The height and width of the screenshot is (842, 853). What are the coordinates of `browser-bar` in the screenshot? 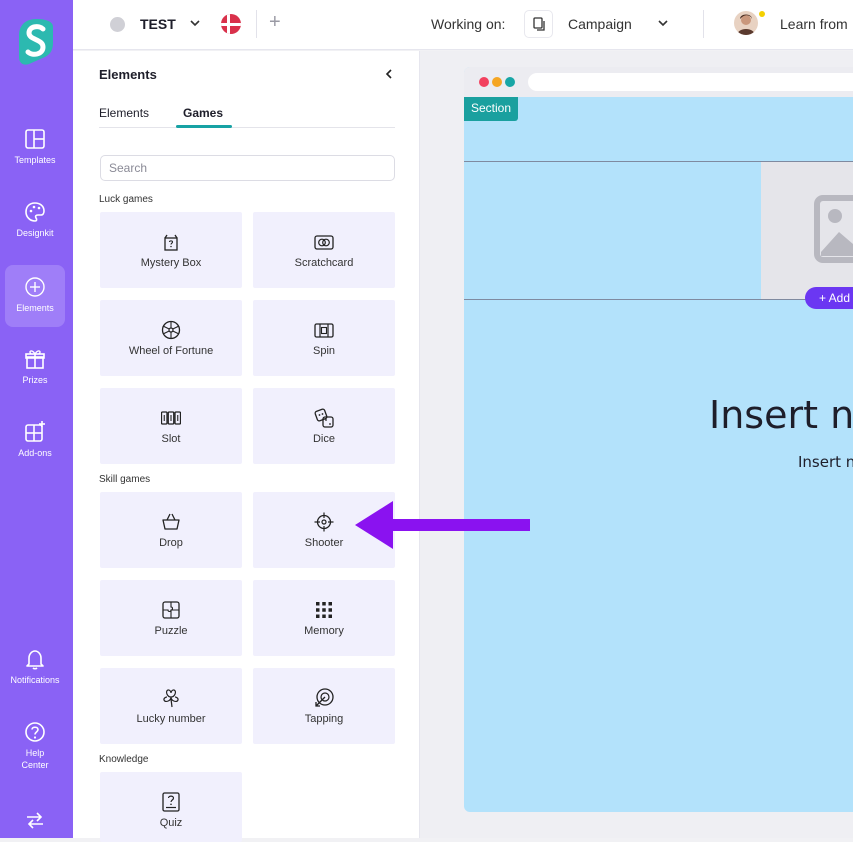 It's located at (658, 82).